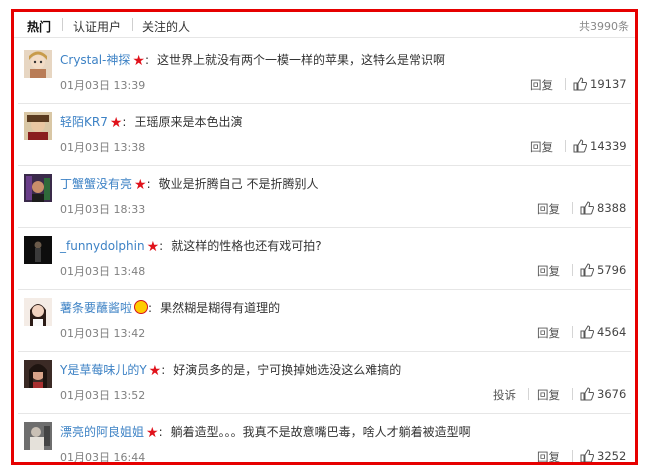  Describe the element at coordinates (84, 122) in the screenshot. I see `comment-username: 轻陌KR7` at that location.